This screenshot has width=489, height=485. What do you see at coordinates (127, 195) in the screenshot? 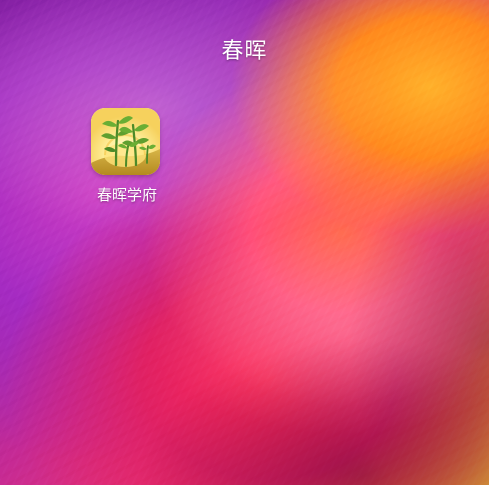
I see `app-label: 春晖学府` at bounding box center [127, 195].